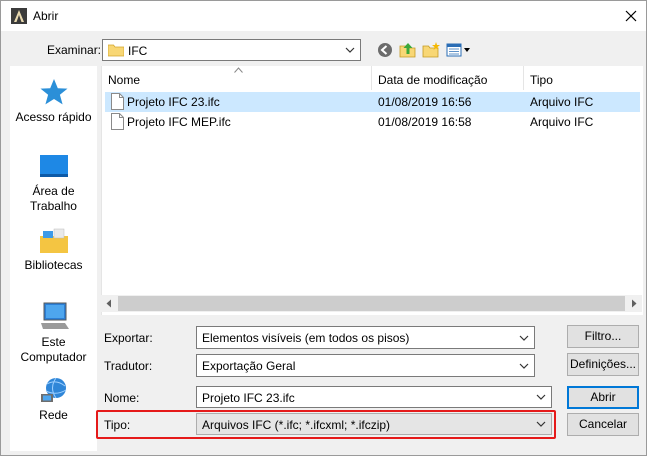 This screenshot has width=647, height=456. What do you see at coordinates (138, 51) in the screenshot?
I see `look-in-value: IFC` at bounding box center [138, 51].